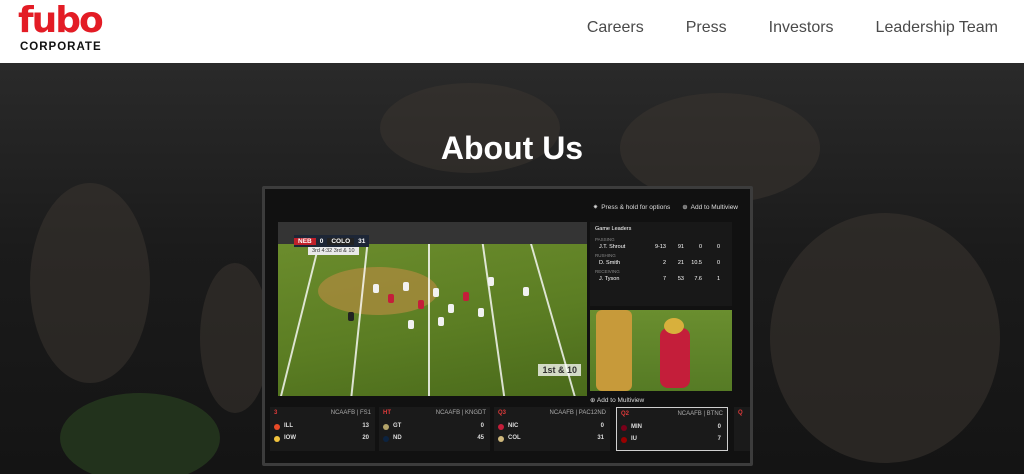 The height and width of the screenshot is (474, 1024). What do you see at coordinates (742, 429) in the screenshot?
I see `score-card-partial: Q` at bounding box center [742, 429].